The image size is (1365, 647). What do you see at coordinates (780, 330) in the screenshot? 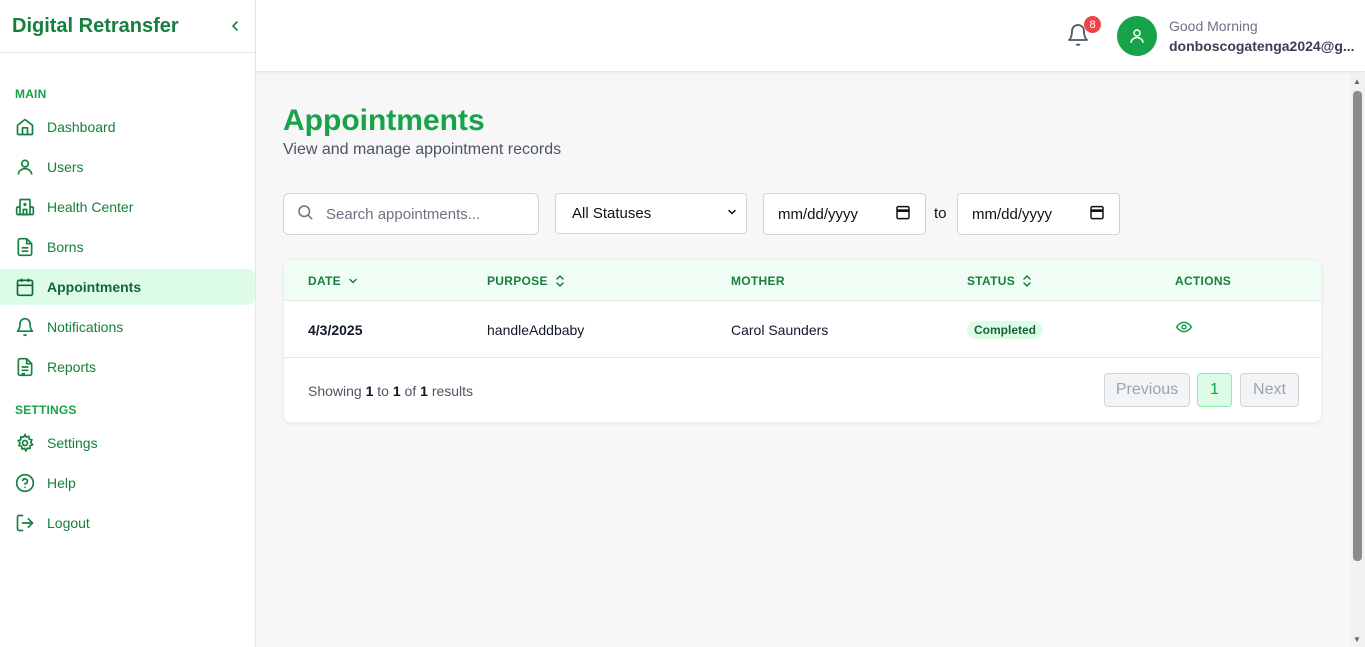
I see `cell-mother: Carol Saunders` at bounding box center [780, 330].